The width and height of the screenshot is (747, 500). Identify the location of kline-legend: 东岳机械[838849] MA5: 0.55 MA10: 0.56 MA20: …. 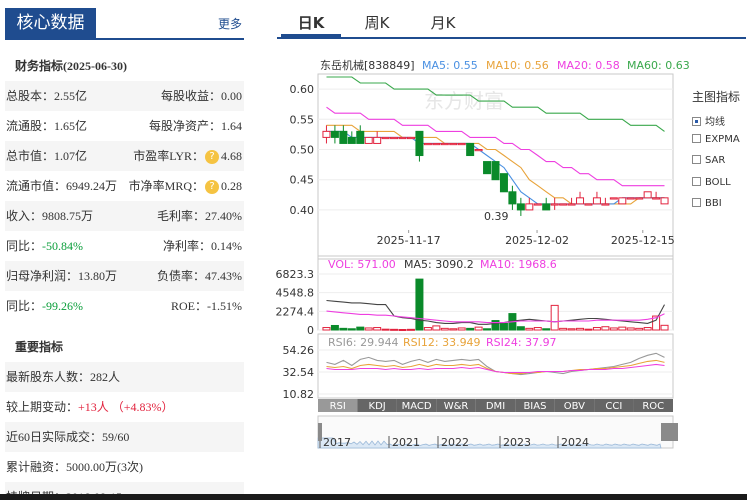
(505, 65).